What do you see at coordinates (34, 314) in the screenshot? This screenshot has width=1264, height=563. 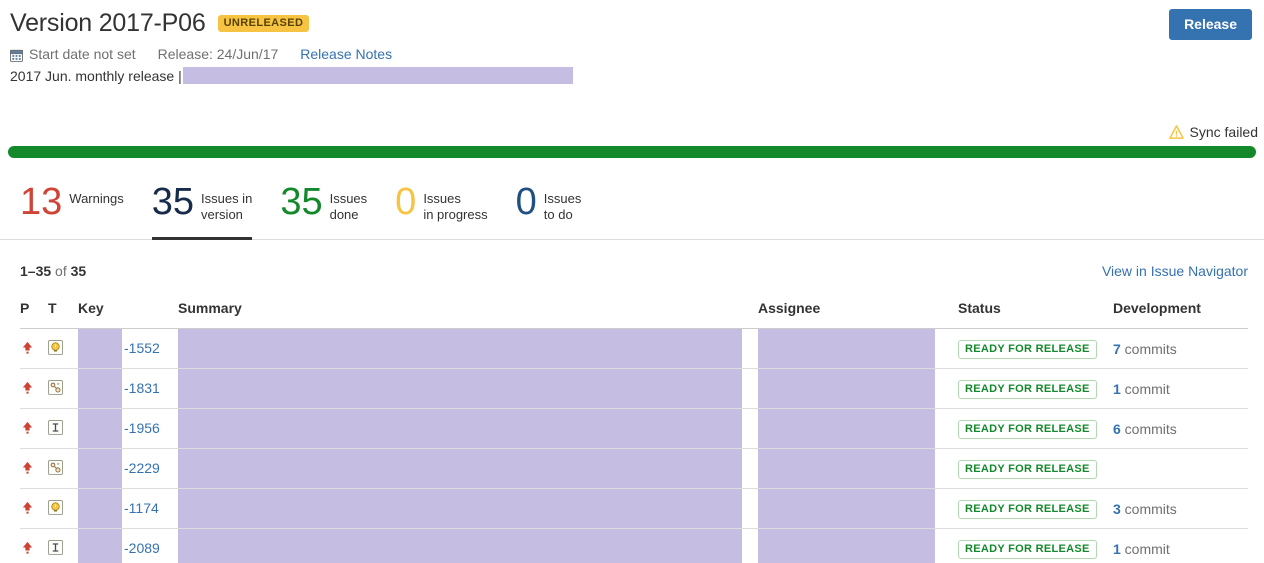 I see `column-header-priority: P` at bounding box center [34, 314].